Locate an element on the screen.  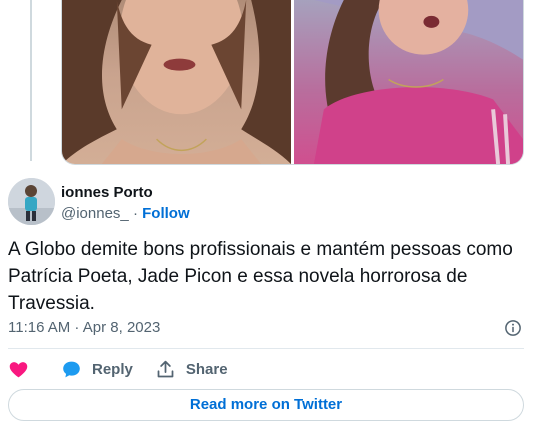
author-handle: @ionnes_ is located at coordinates (95, 213).